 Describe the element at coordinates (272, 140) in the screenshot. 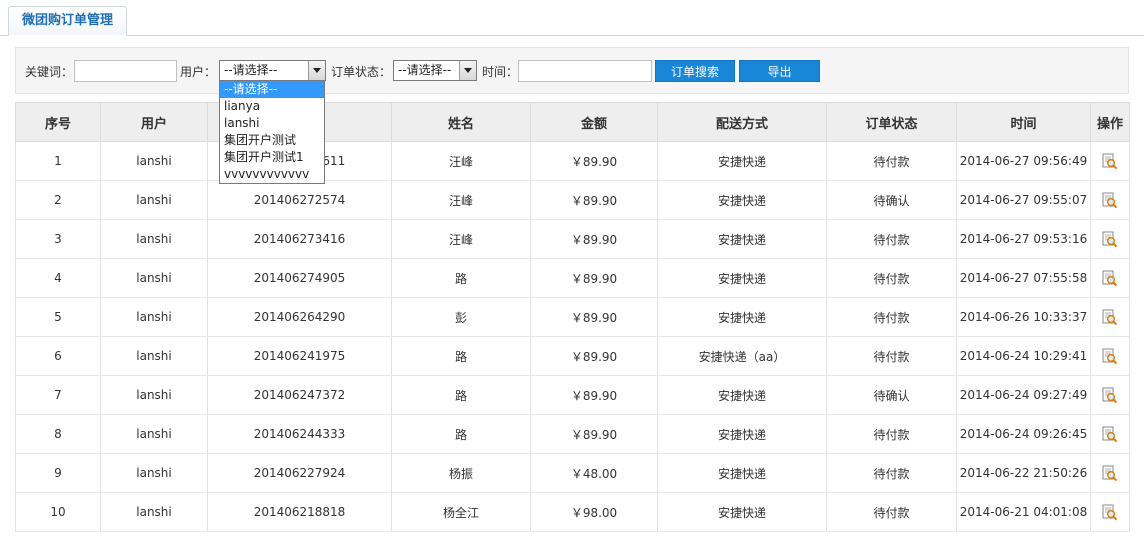

I see `dropdown-option: 集团开户测试` at that location.